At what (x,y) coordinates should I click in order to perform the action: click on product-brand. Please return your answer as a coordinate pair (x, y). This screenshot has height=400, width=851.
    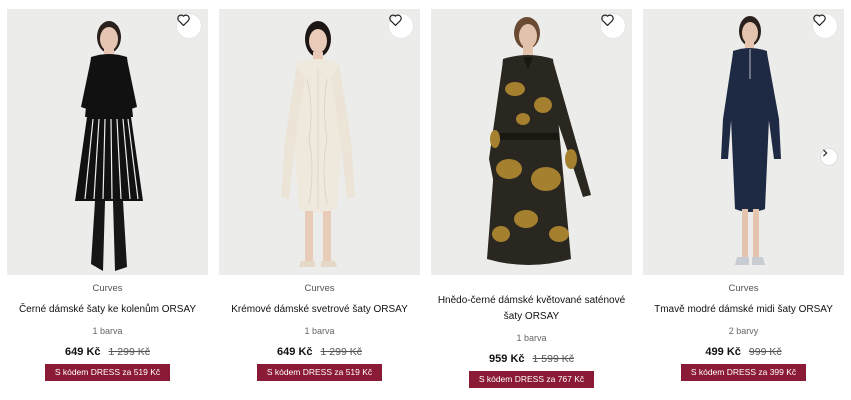
    Looking at the image, I should click on (531, 287).